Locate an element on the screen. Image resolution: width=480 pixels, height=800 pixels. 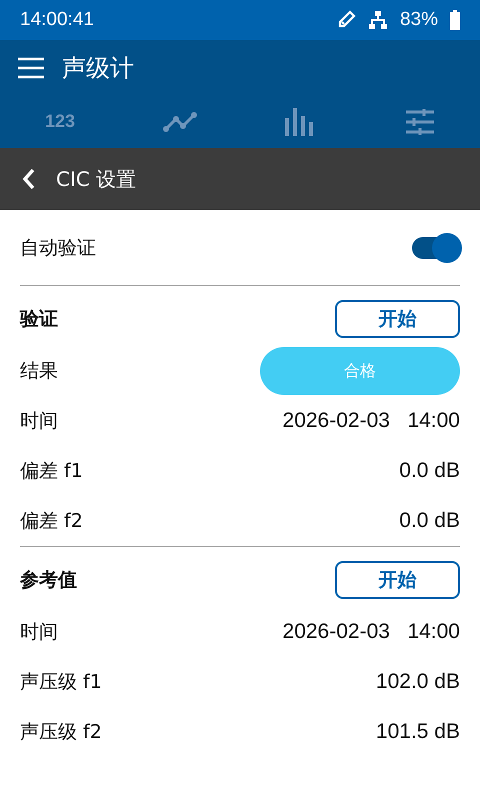
row-label: 偏差 f1 is located at coordinates (51, 471).